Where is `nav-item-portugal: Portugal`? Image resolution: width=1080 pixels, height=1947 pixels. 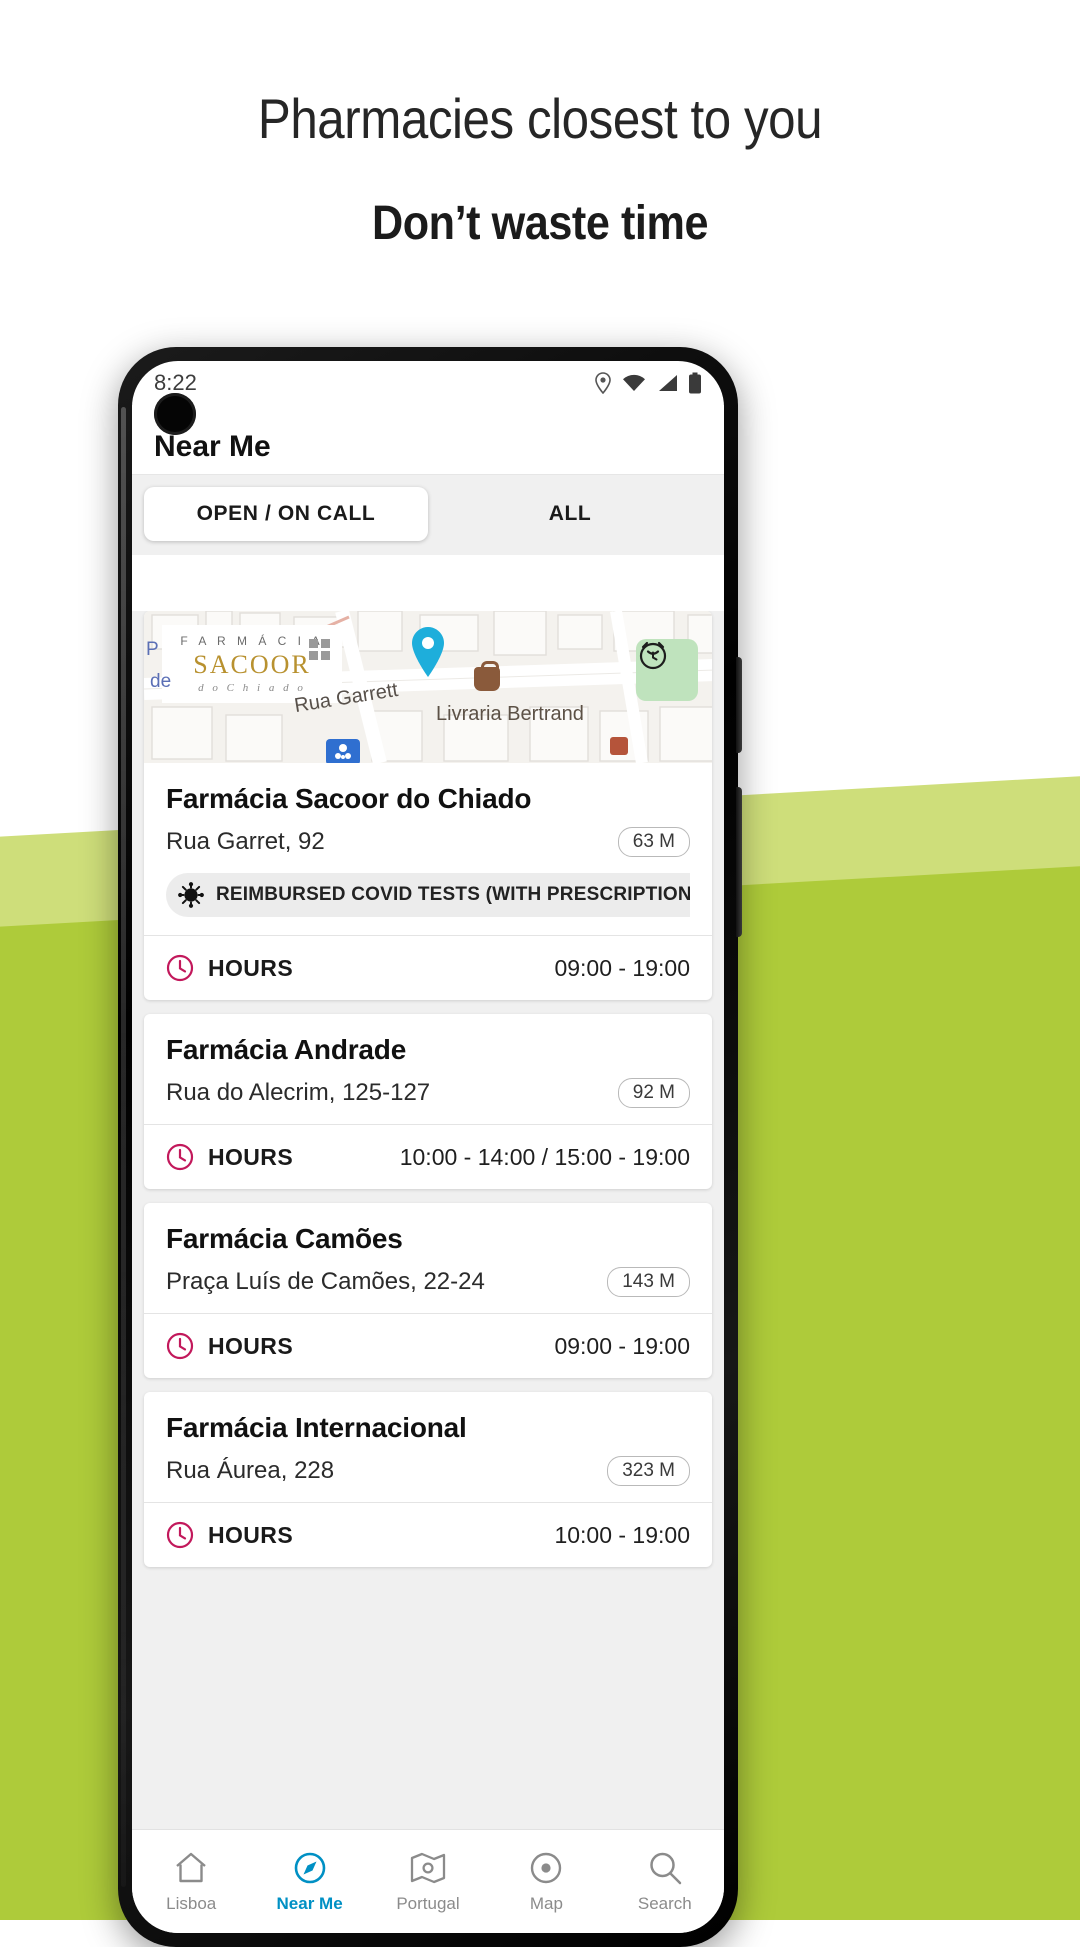 nav-item-portugal: Portugal is located at coordinates (428, 1881).